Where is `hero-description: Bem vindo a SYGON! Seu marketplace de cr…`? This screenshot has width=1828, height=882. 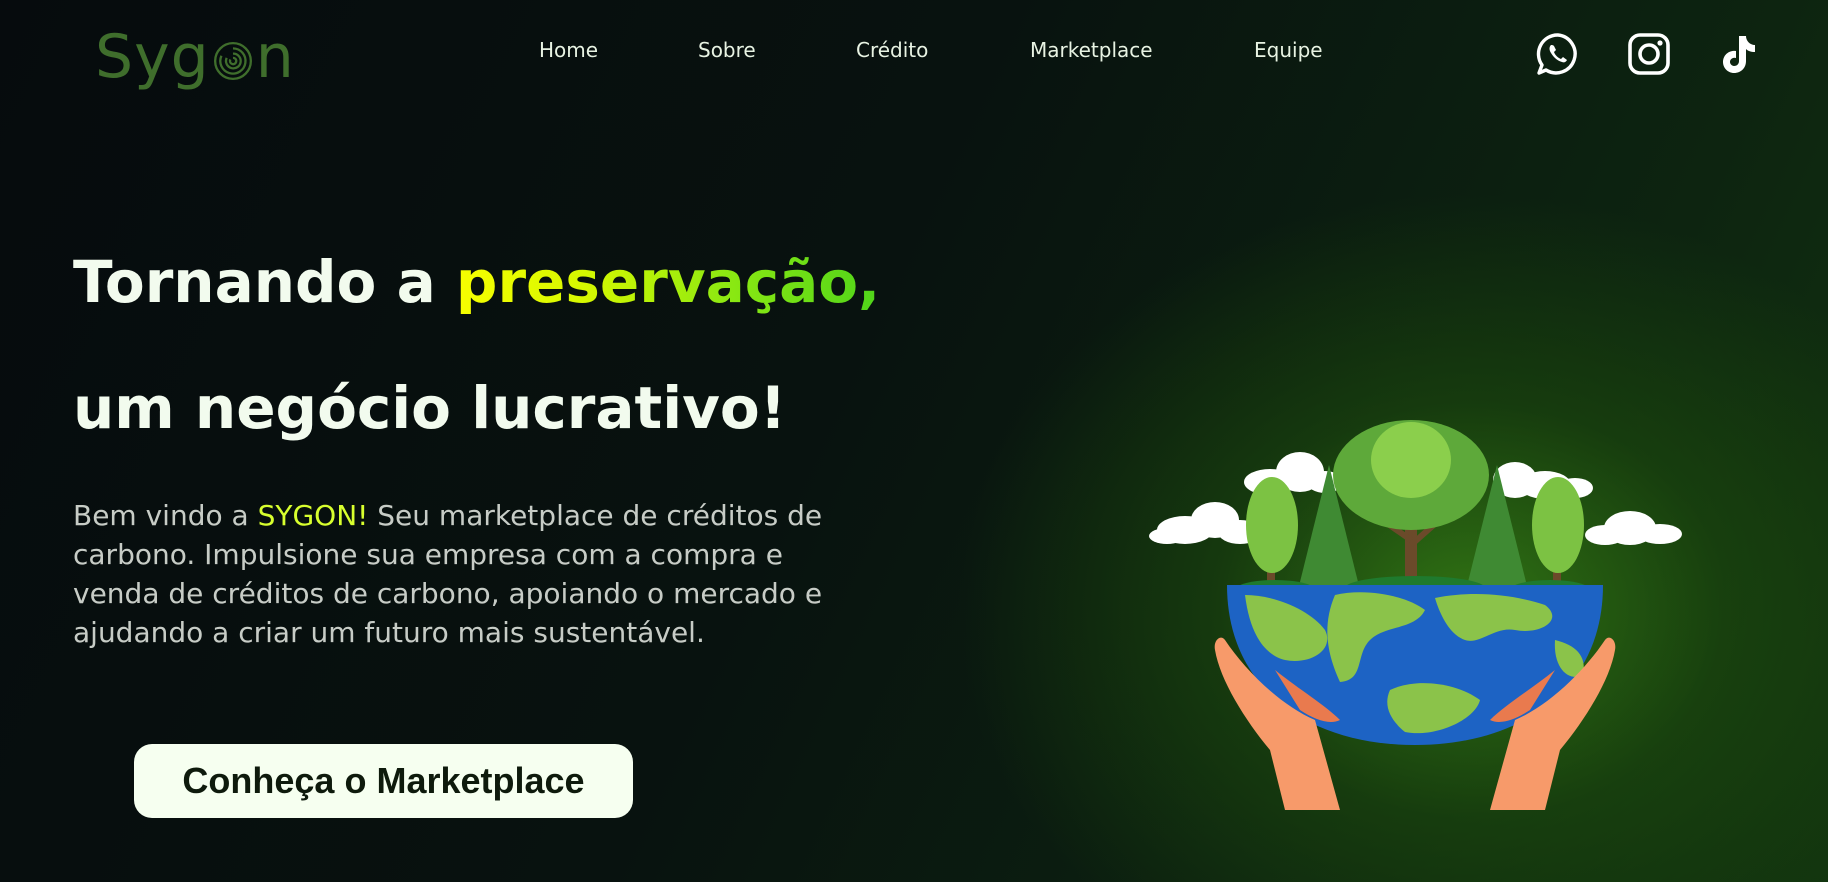
hero-description: Bem vindo a SYGON! Seu marketplace de cr… is located at coordinates (468, 574).